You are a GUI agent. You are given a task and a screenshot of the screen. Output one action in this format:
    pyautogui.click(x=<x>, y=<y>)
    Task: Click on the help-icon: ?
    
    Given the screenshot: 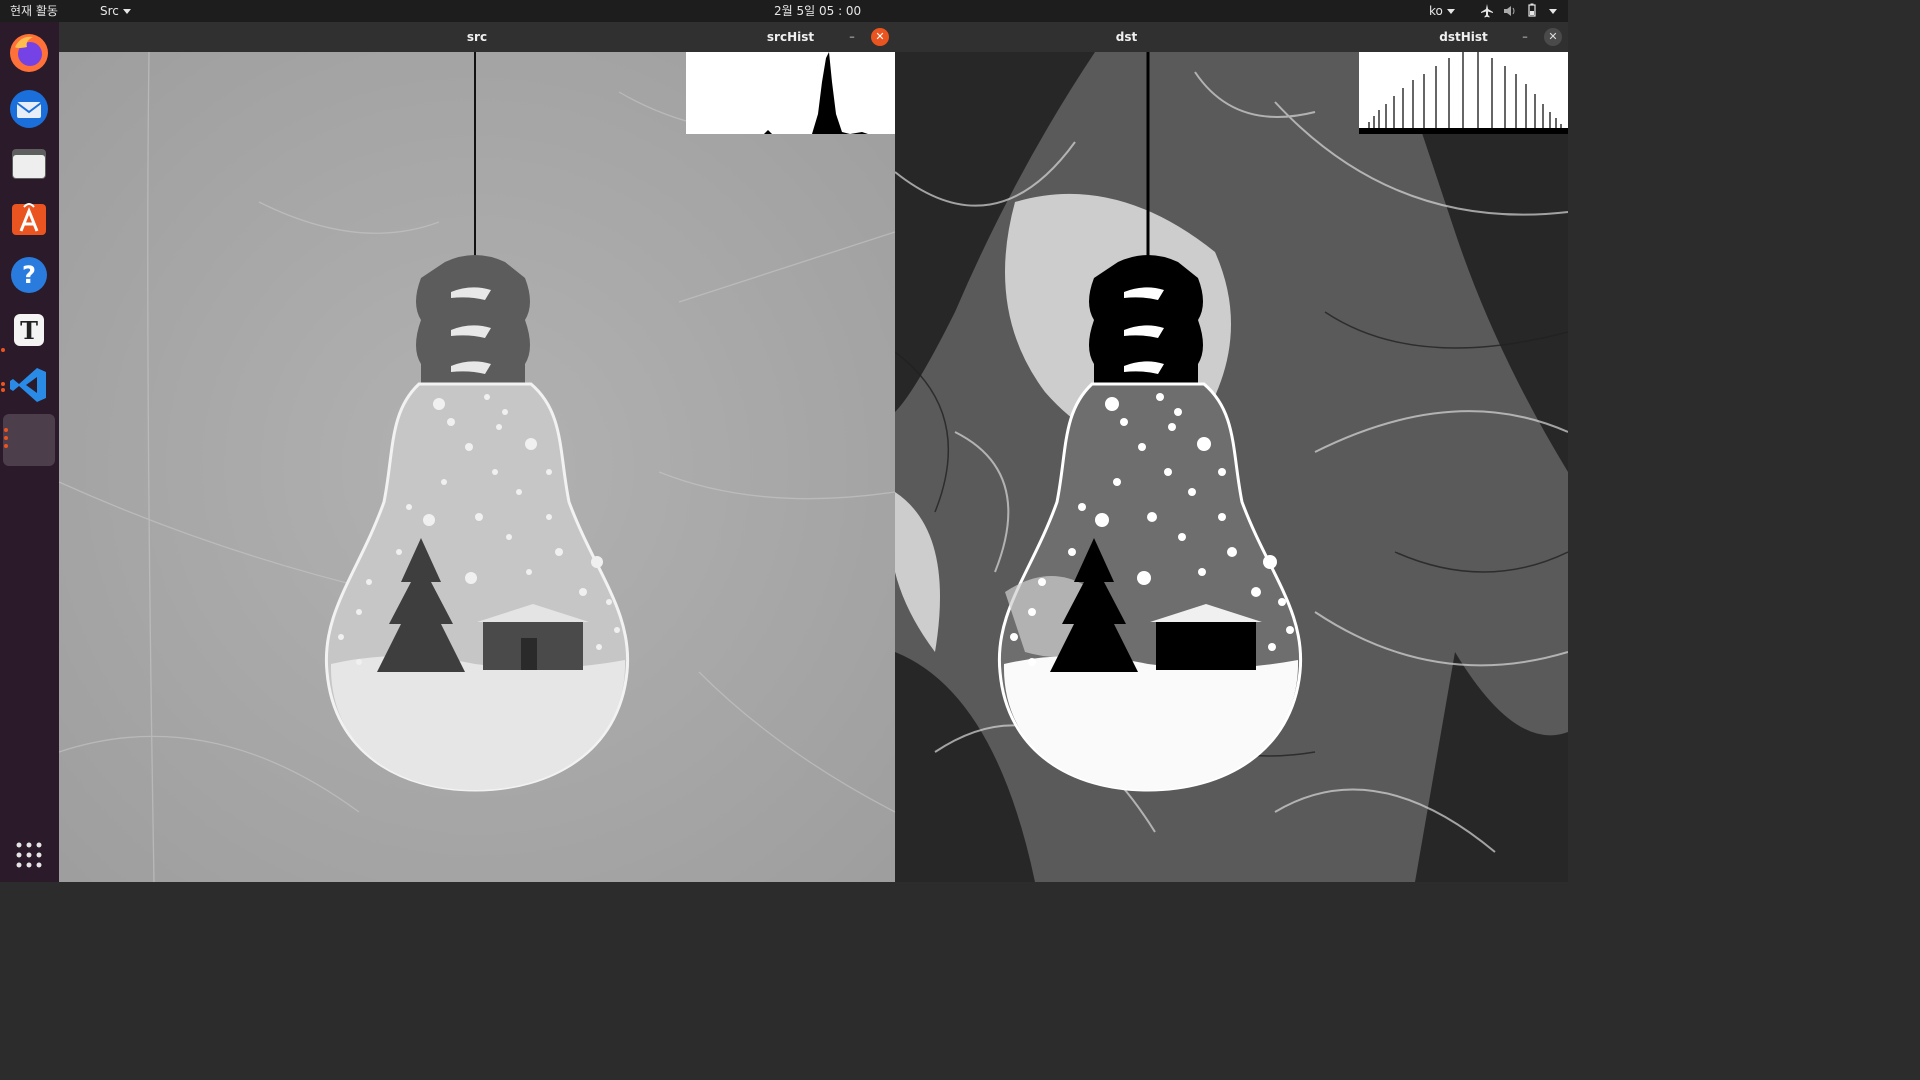 What is the action you would take?
    pyautogui.click(x=29, y=275)
    